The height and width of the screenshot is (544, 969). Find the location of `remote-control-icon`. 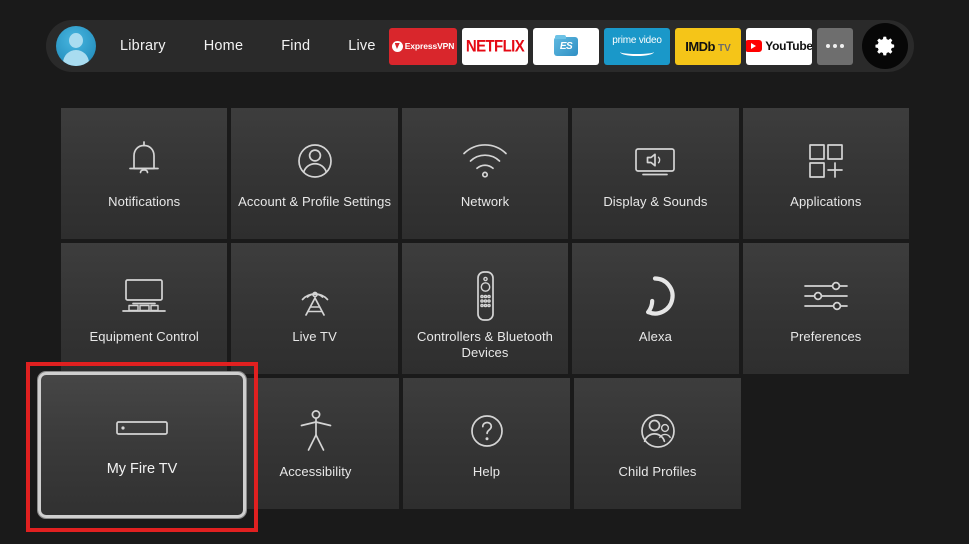

remote-control-icon is located at coordinates (485, 296).